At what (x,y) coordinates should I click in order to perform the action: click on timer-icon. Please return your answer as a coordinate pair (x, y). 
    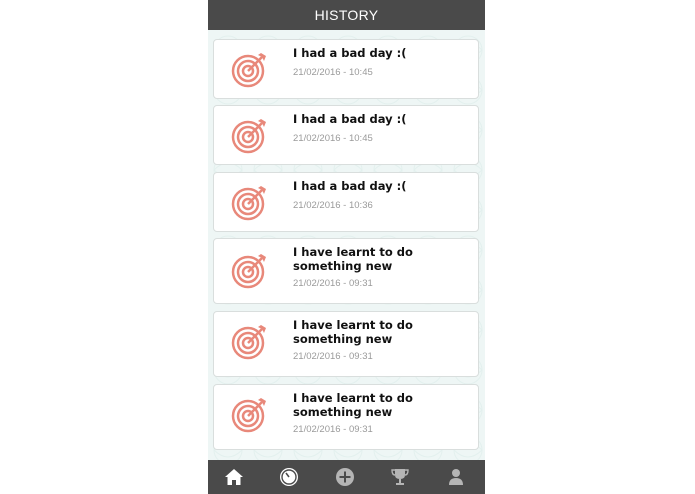
    Looking at the image, I should click on (289, 477).